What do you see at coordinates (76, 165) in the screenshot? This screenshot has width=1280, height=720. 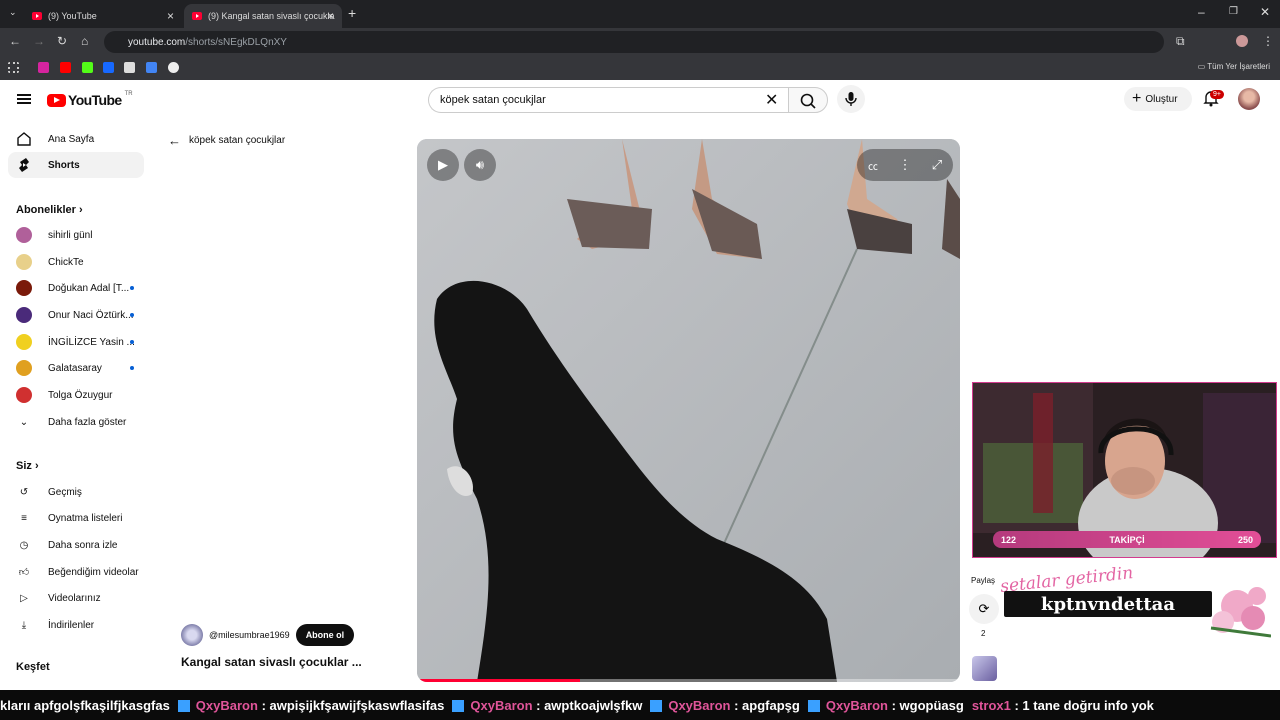 I see `sidebar-item-shorts: Shorts` at bounding box center [76, 165].